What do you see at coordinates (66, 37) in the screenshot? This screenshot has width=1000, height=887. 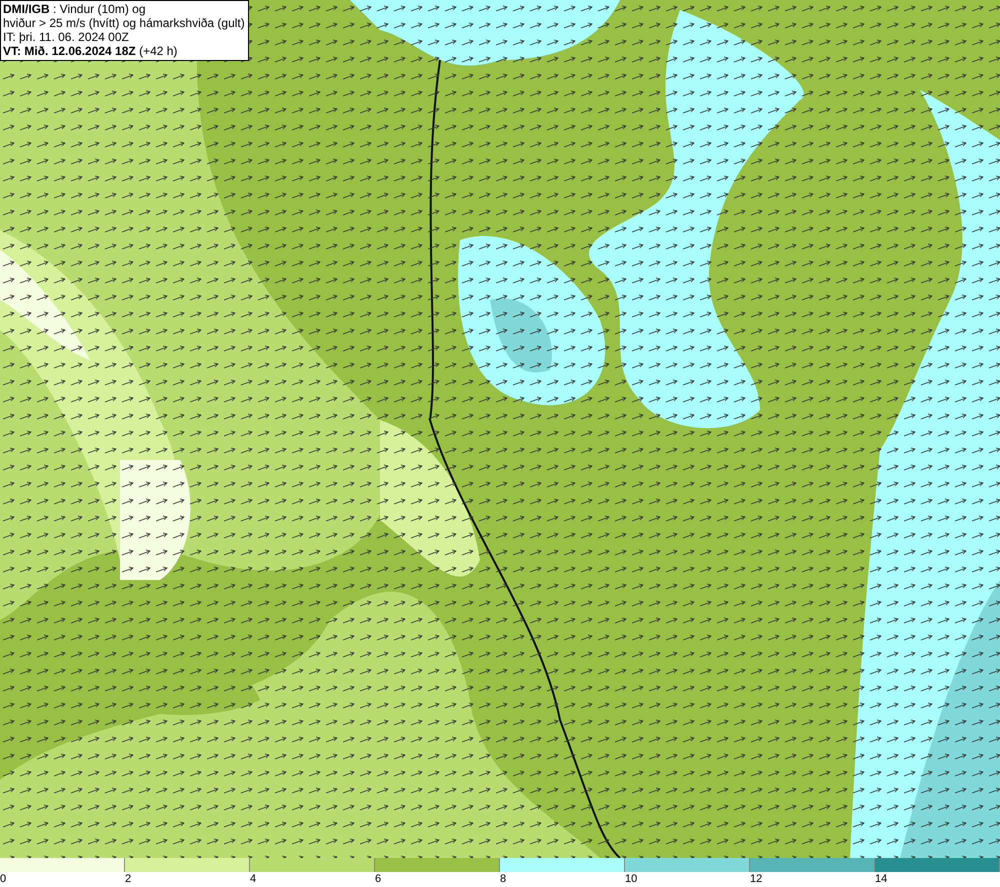 I see `map-info-text: IT: þri. 11. 06. 2024 00Z` at bounding box center [66, 37].